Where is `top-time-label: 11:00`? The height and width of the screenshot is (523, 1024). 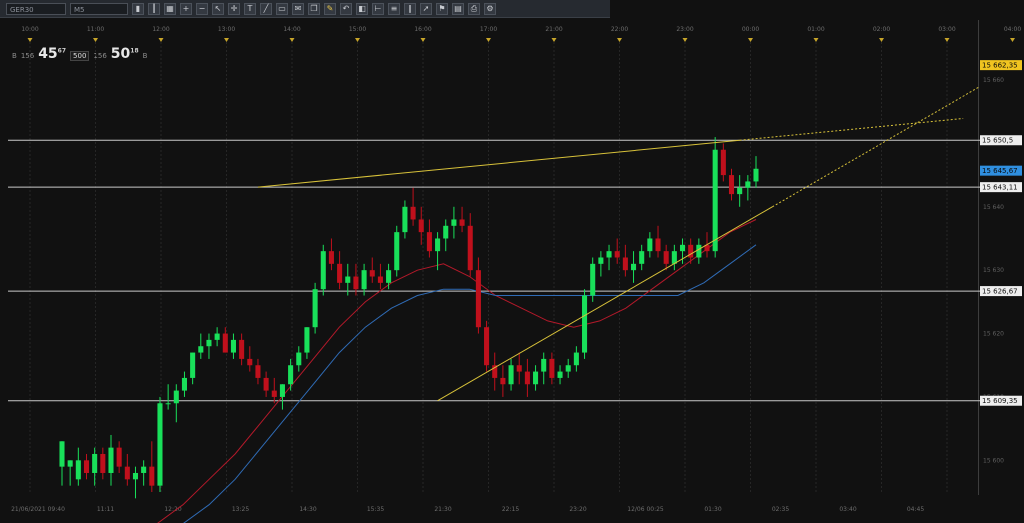 top-time-label: 11:00 is located at coordinates (95, 29).